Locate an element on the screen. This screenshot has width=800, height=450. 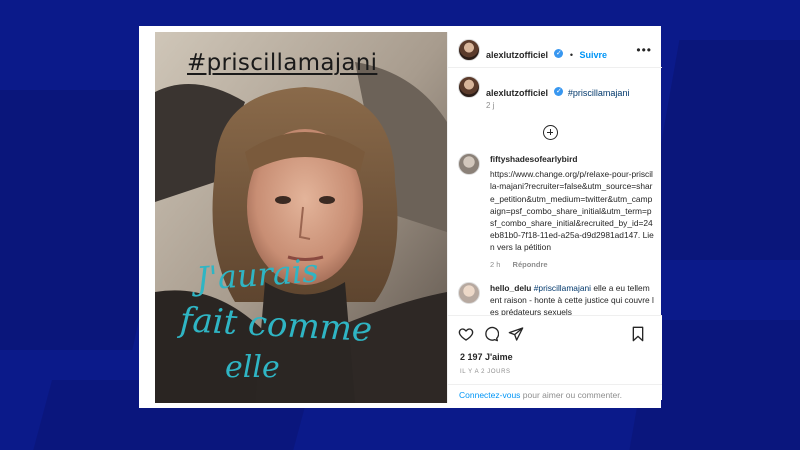
share-icon is located at coordinates (516, 334).